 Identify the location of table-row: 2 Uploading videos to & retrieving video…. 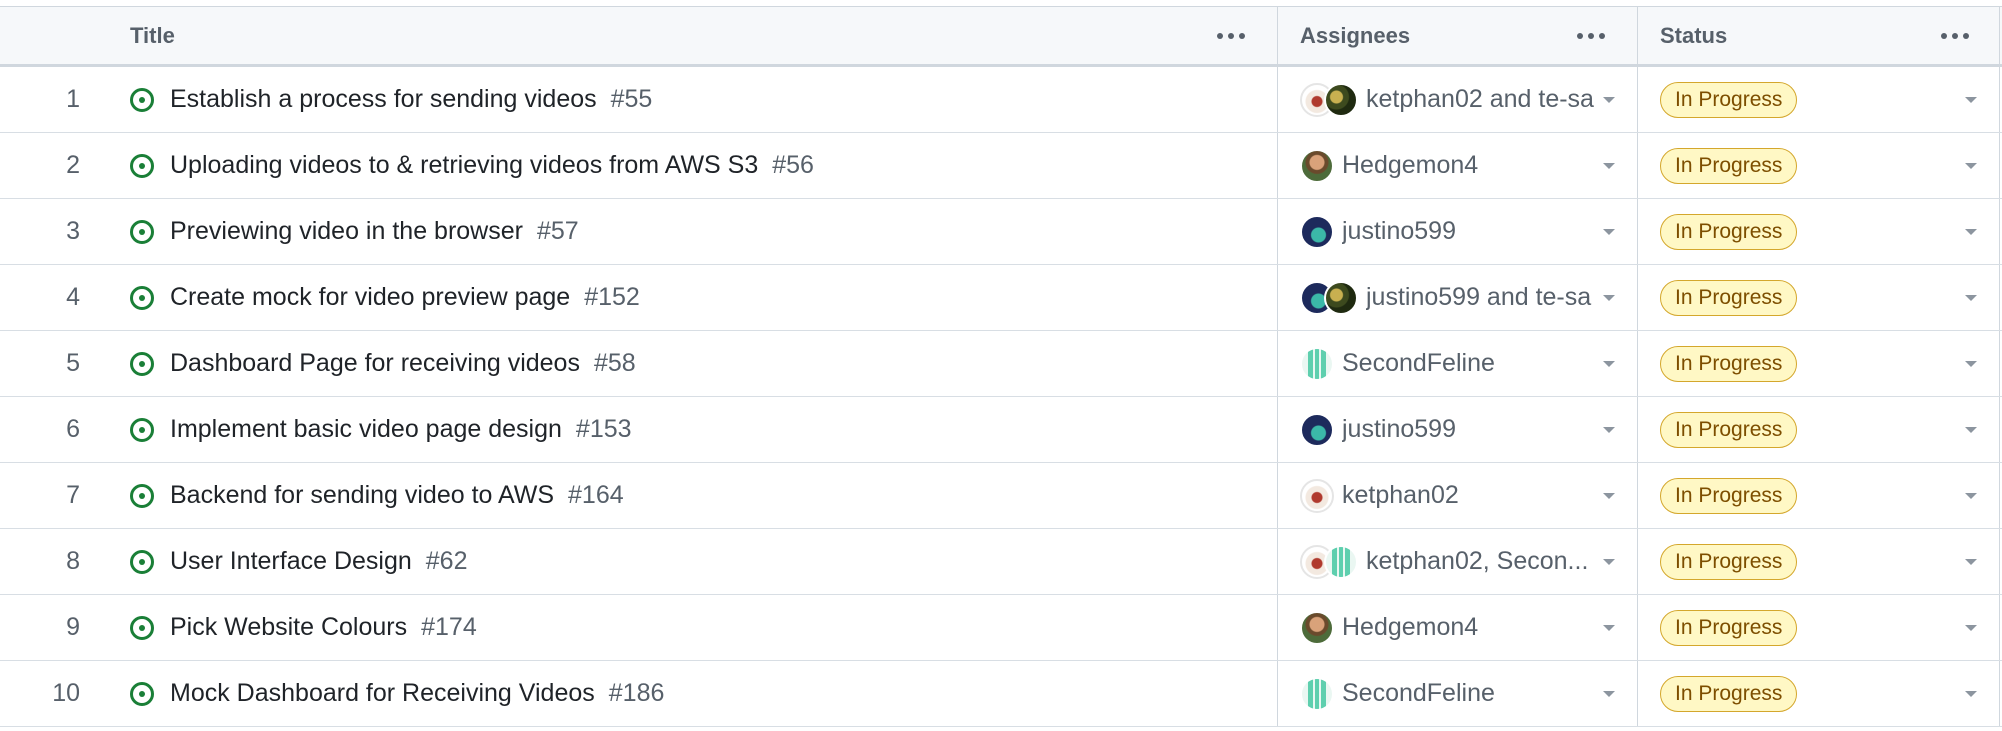
(1001, 166).